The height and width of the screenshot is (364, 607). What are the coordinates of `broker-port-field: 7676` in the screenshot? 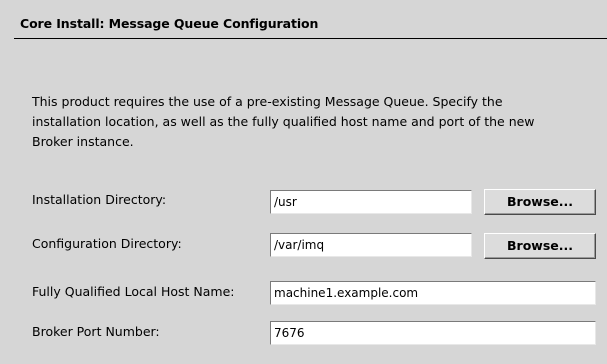 It's located at (433, 333).